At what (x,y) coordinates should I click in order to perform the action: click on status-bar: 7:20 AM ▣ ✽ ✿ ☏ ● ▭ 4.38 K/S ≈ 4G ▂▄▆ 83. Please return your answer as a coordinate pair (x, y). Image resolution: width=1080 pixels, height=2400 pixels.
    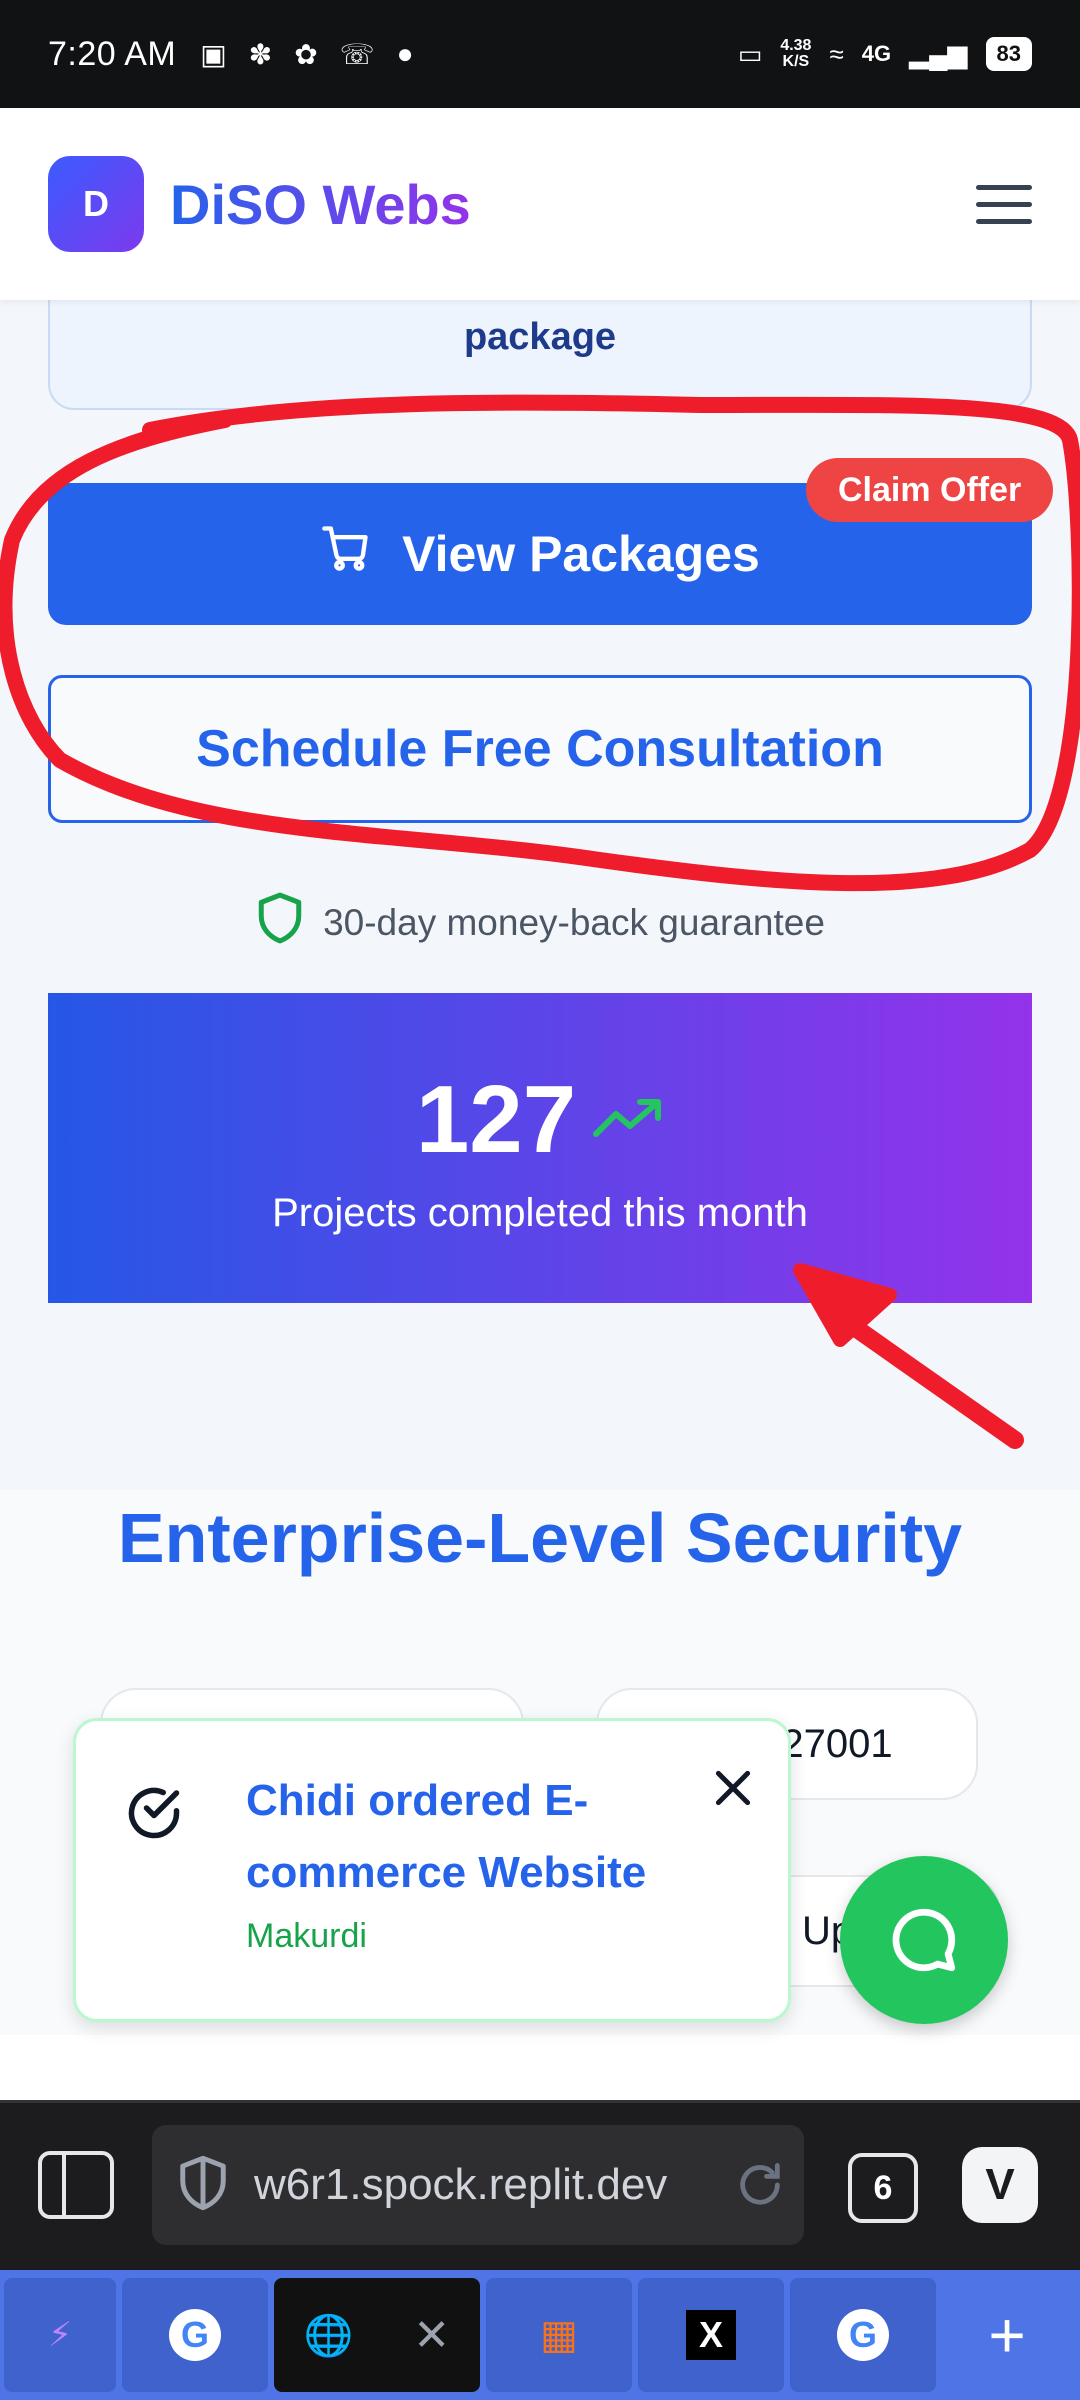
    Looking at the image, I should click on (540, 54).